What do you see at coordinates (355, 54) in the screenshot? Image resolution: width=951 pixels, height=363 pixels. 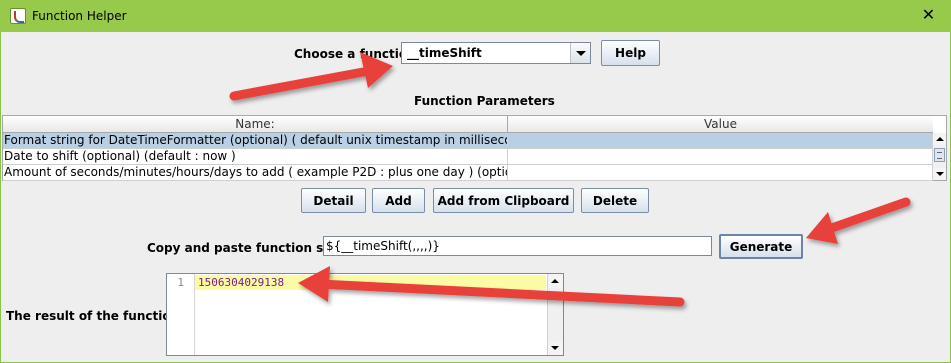 I see `choose-function-label: Choose a function` at bounding box center [355, 54].